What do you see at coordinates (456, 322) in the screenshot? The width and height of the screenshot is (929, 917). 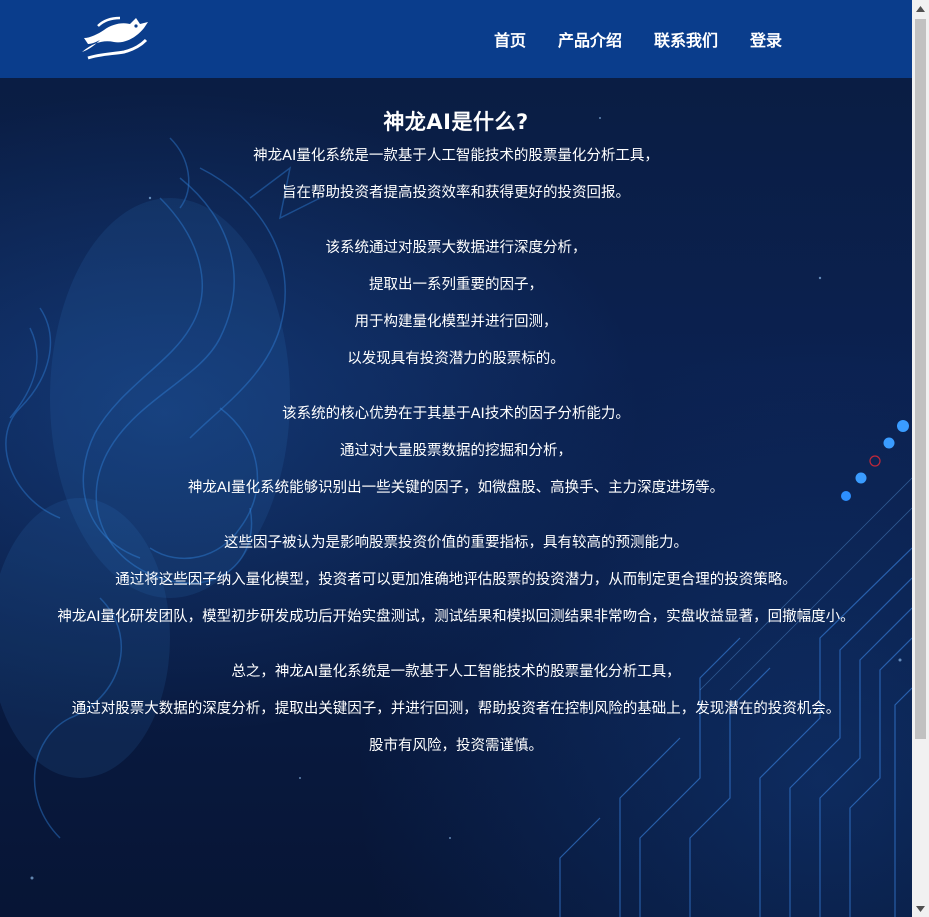 I see `paragraph: 用于构建量化模型并进行回测，` at bounding box center [456, 322].